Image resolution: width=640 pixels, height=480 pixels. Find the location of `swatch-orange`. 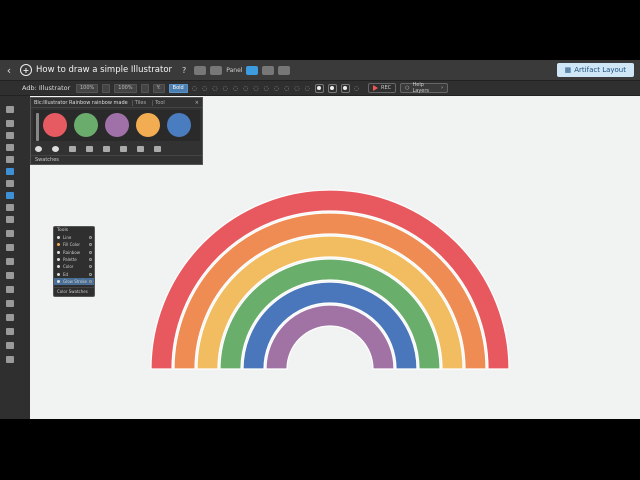

swatch-orange is located at coordinates (148, 125).